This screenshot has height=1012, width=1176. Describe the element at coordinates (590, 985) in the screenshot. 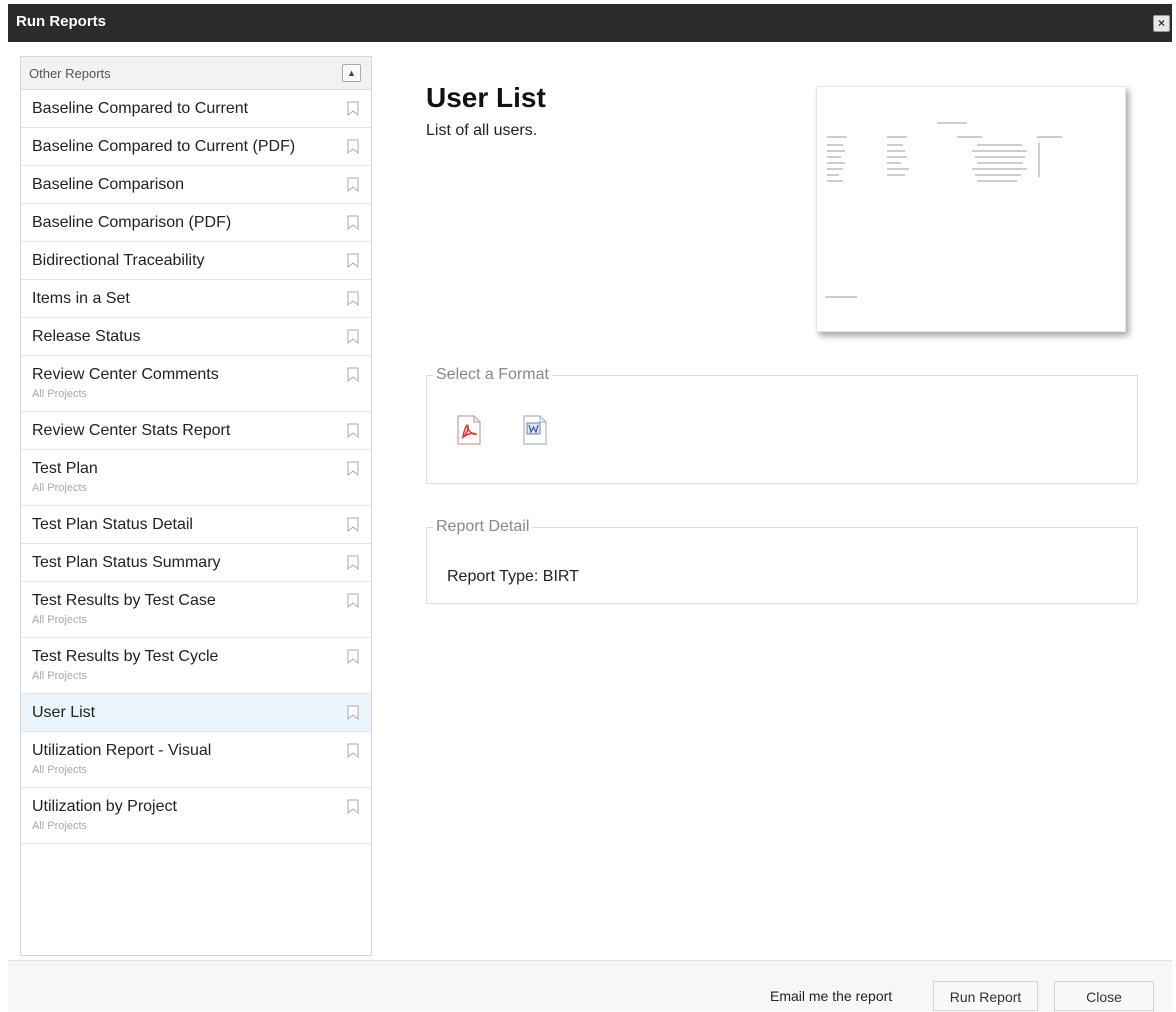

I see `dialog-footer: Email me the report Run Report Close` at that location.